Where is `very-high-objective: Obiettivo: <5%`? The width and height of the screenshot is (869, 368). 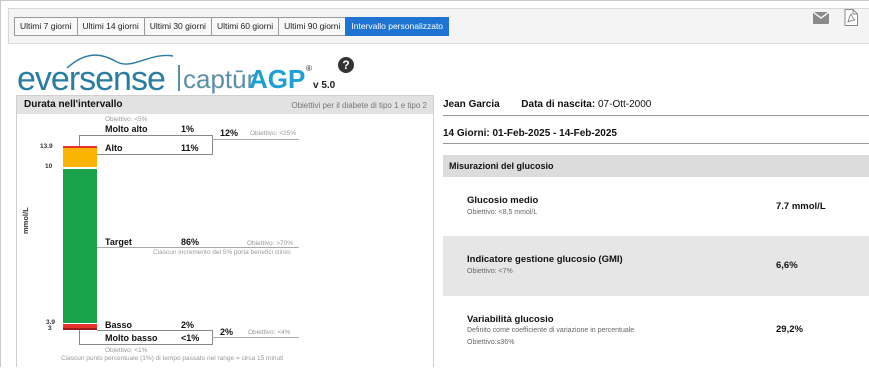
very-high-objective: Obiettivo: <5% is located at coordinates (126, 119).